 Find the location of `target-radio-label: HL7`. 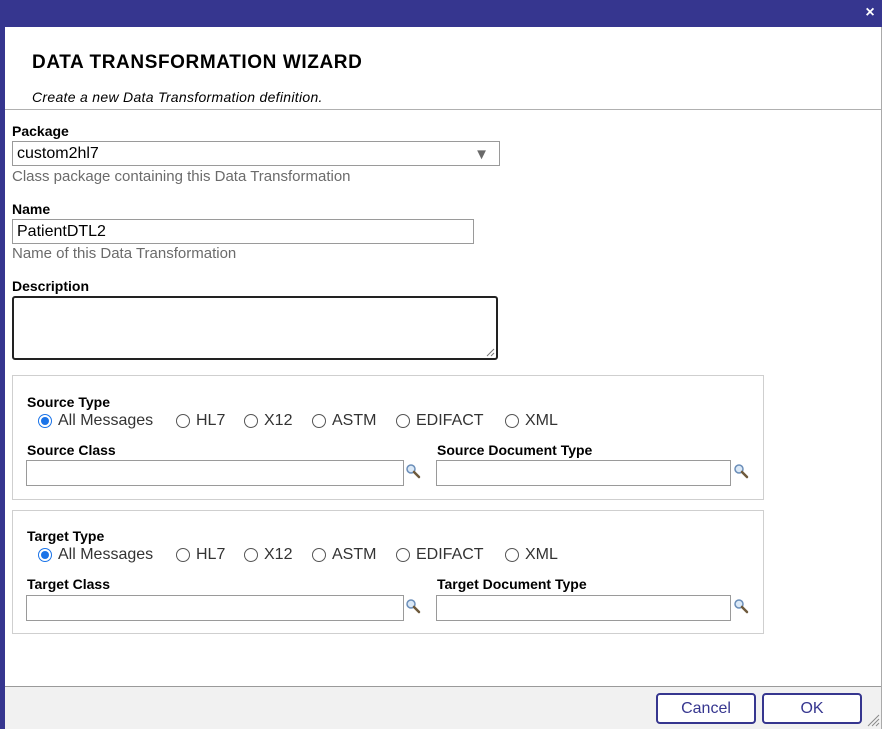

target-radio-label: HL7 is located at coordinates (211, 554).